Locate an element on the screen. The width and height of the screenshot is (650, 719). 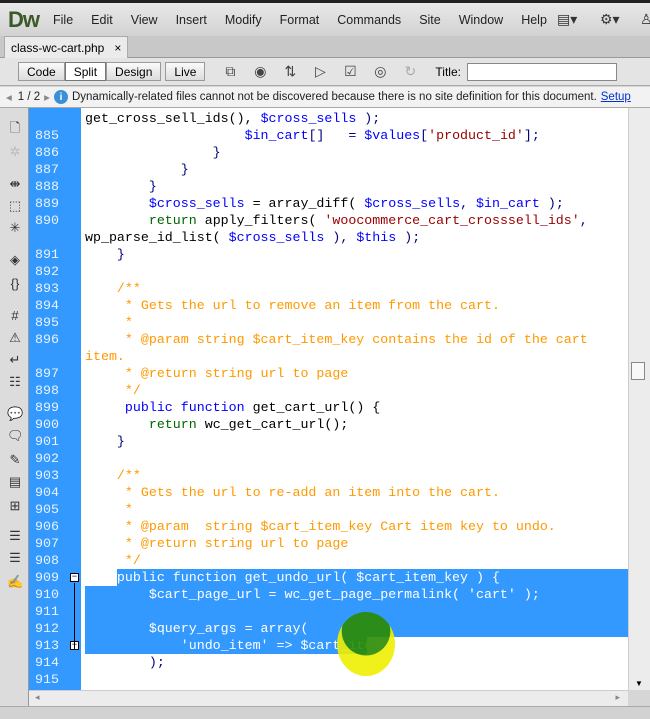
next-arrow-icon: ▸ is located at coordinates (47, 97).